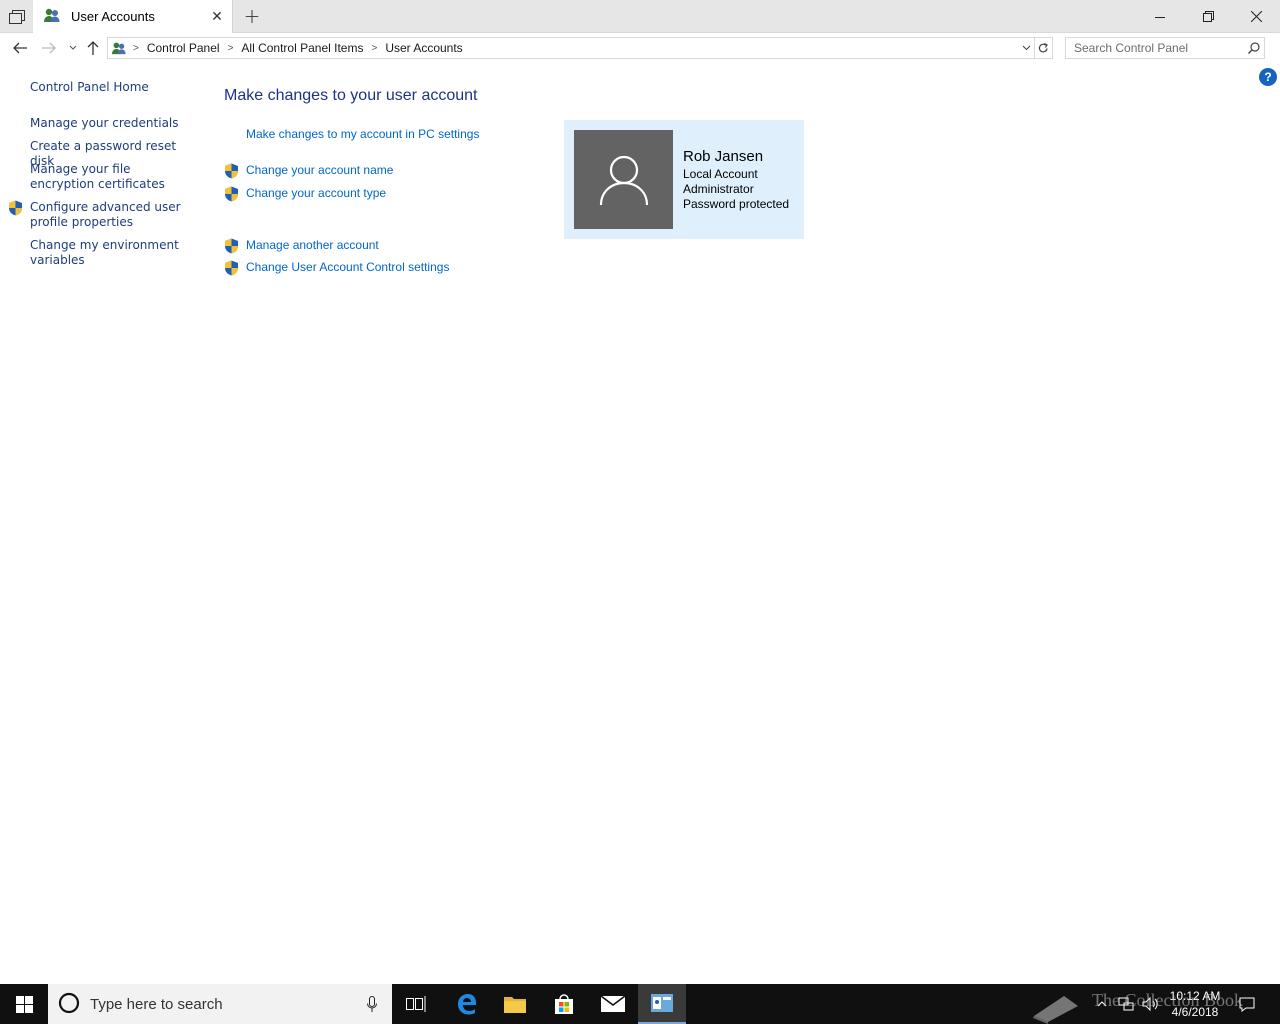 The height and width of the screenshot is (1024, 1280). Describe the element at coordinates (416, 1004) in the screenshot. I see `task-view-icon` at that location.